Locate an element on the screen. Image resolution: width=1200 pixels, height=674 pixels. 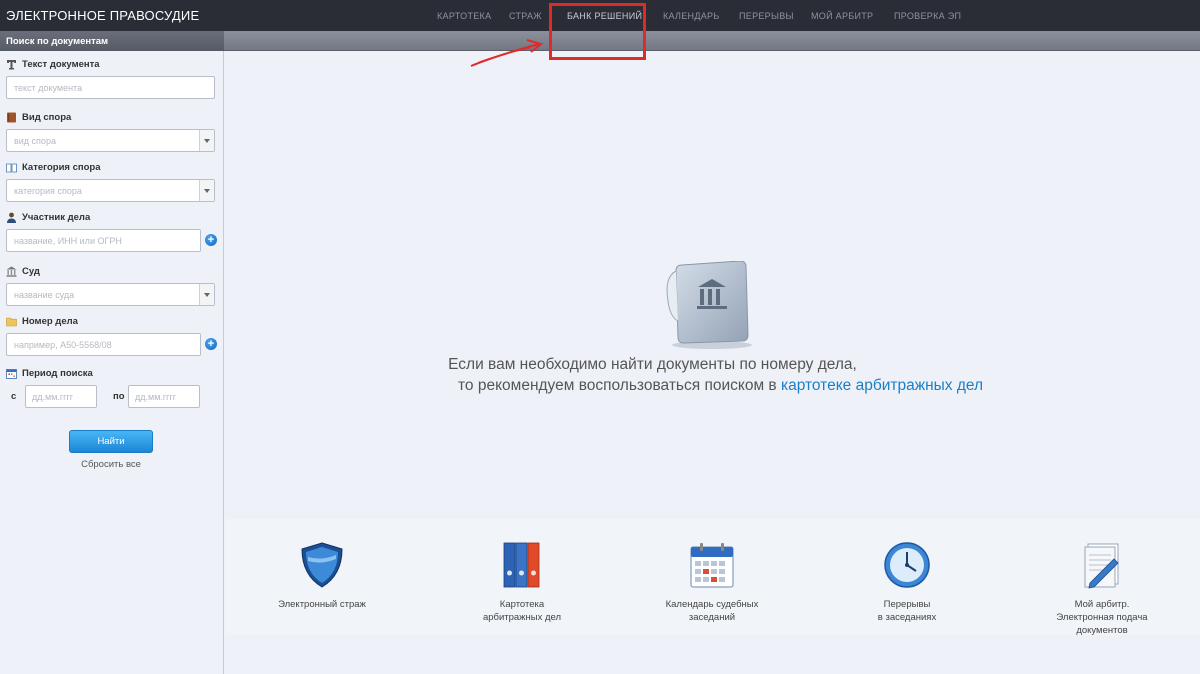
tile-case-file: Картотека арбитражных дел is located at coordinates (522, 582).